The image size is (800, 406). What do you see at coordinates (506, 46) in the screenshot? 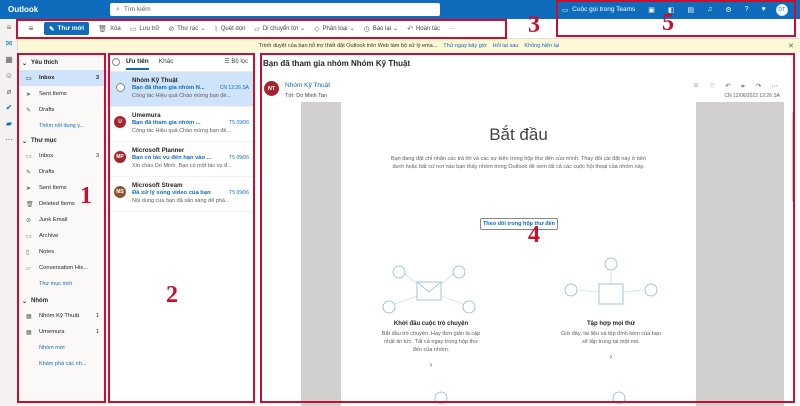
I see `ask-later-link: Hỏi lại sau` at bounding box center [506, 46].